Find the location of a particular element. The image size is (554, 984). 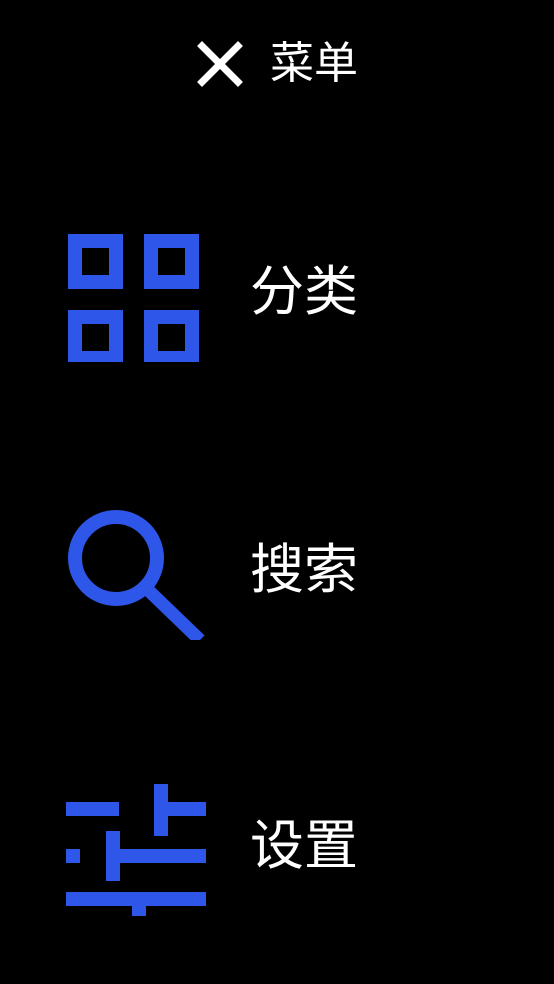

close-button is located at coordinates (220, 64).